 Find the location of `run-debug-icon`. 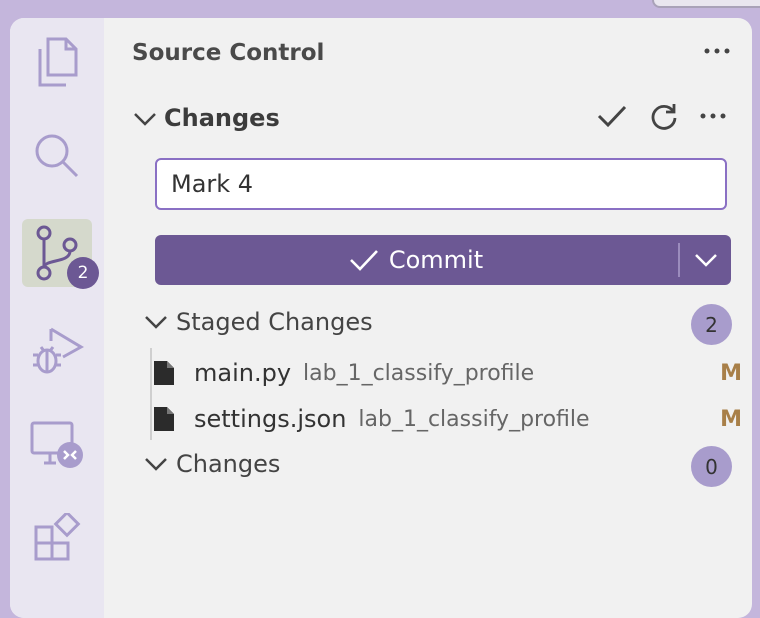

run-debug-icon is located at coordinates (58, 350).